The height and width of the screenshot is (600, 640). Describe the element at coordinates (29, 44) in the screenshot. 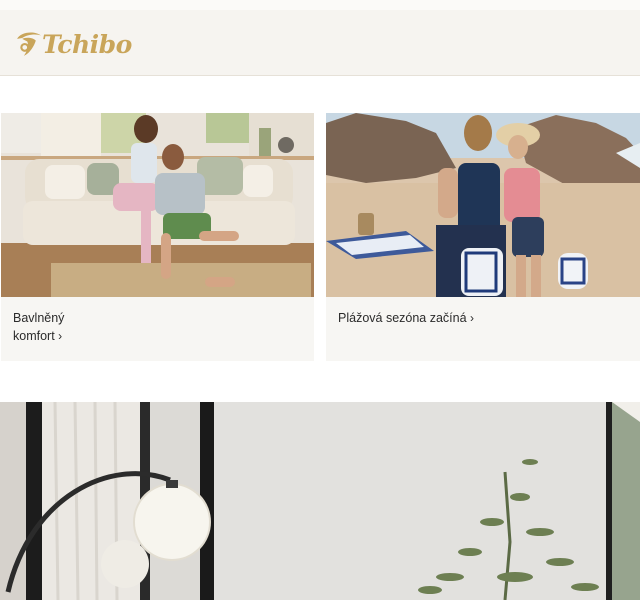

I see `tchibo-bean-icon` at that location.